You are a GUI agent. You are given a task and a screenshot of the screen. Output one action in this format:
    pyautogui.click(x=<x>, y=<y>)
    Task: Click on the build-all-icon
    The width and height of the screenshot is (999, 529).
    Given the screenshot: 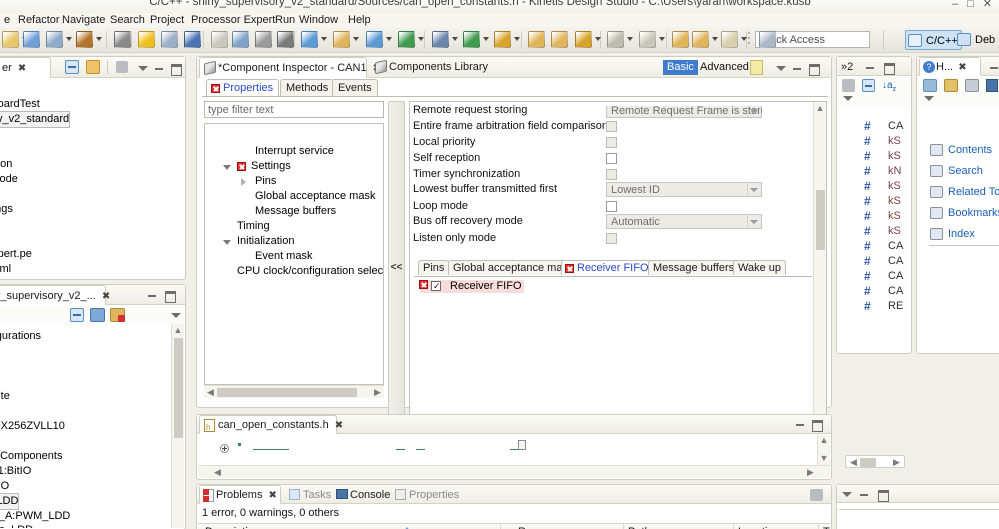 What is the action you would take?
    pyautogui.click(x=54, y=39)
    